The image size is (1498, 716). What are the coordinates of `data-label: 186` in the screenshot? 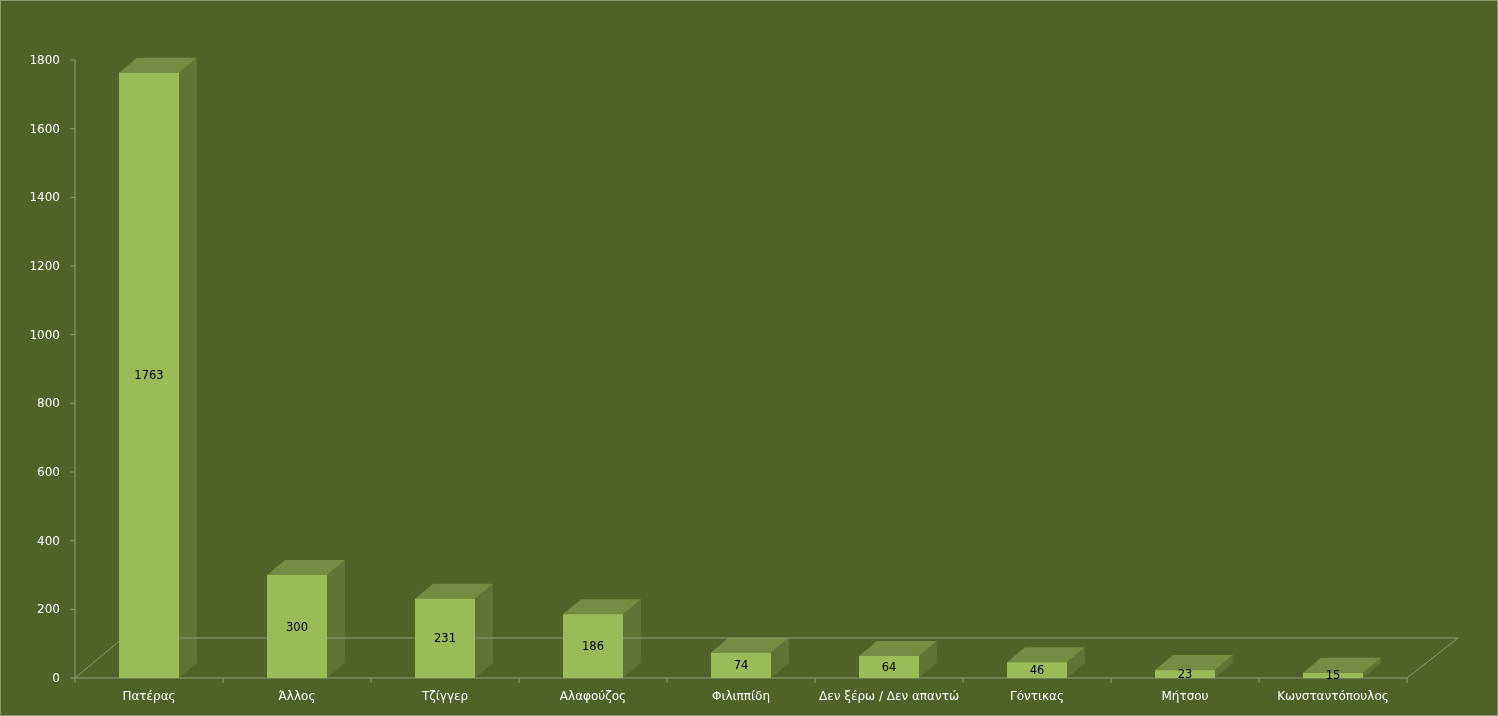 It's located at (593, 646).